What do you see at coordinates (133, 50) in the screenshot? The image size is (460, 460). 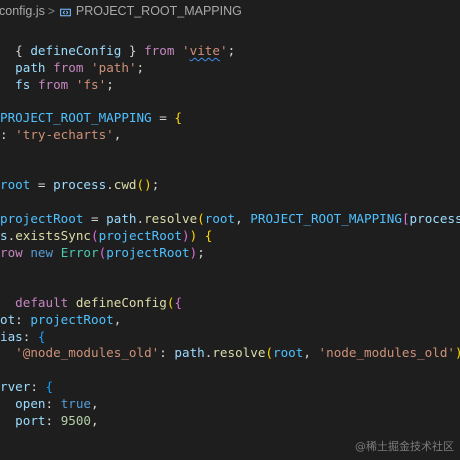 I see `code-token: }` at bounding box center [133, 50].